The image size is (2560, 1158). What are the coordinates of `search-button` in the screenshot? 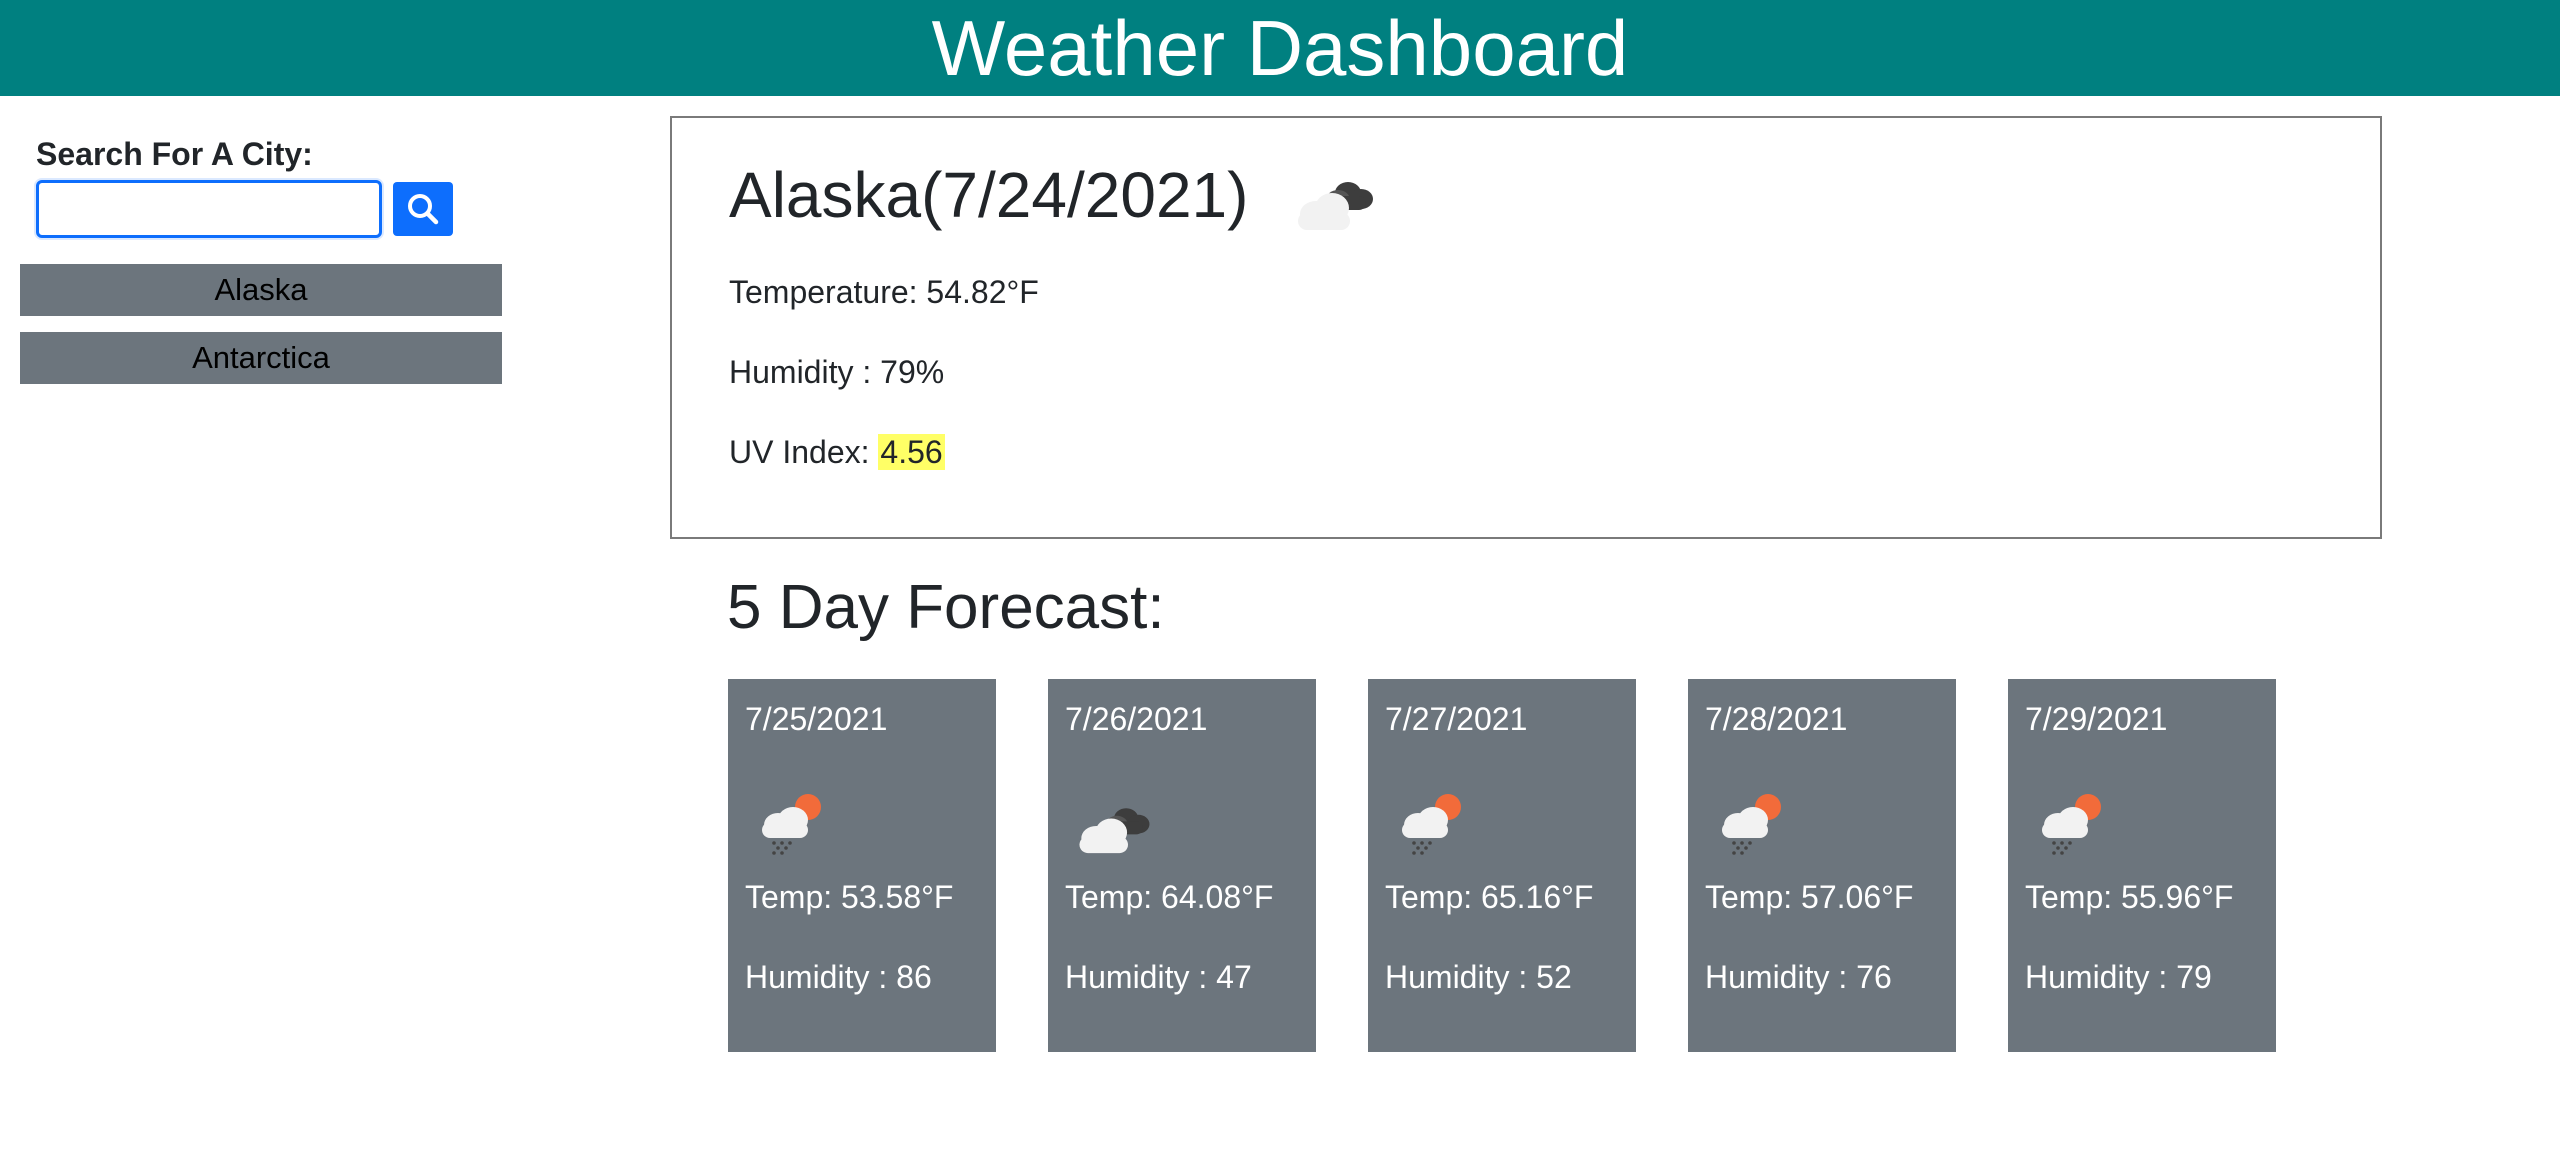 It's located at (423, 209).